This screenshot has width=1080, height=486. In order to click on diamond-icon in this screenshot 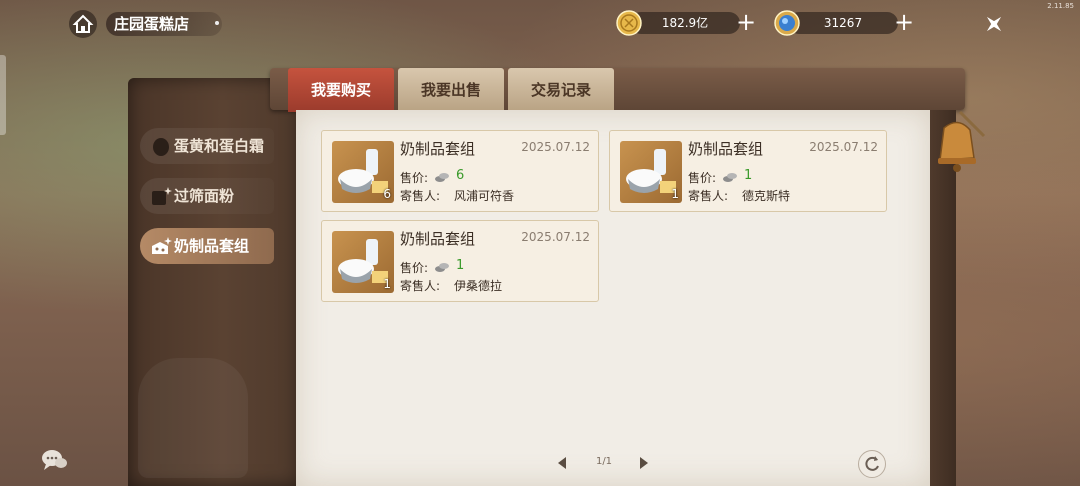, I will do `click(787, 23)`.